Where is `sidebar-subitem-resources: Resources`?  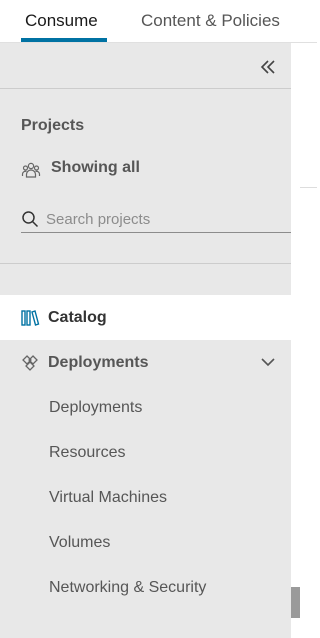 sidebar-subitem-resources: Resources is located at coordinates (145, 452).